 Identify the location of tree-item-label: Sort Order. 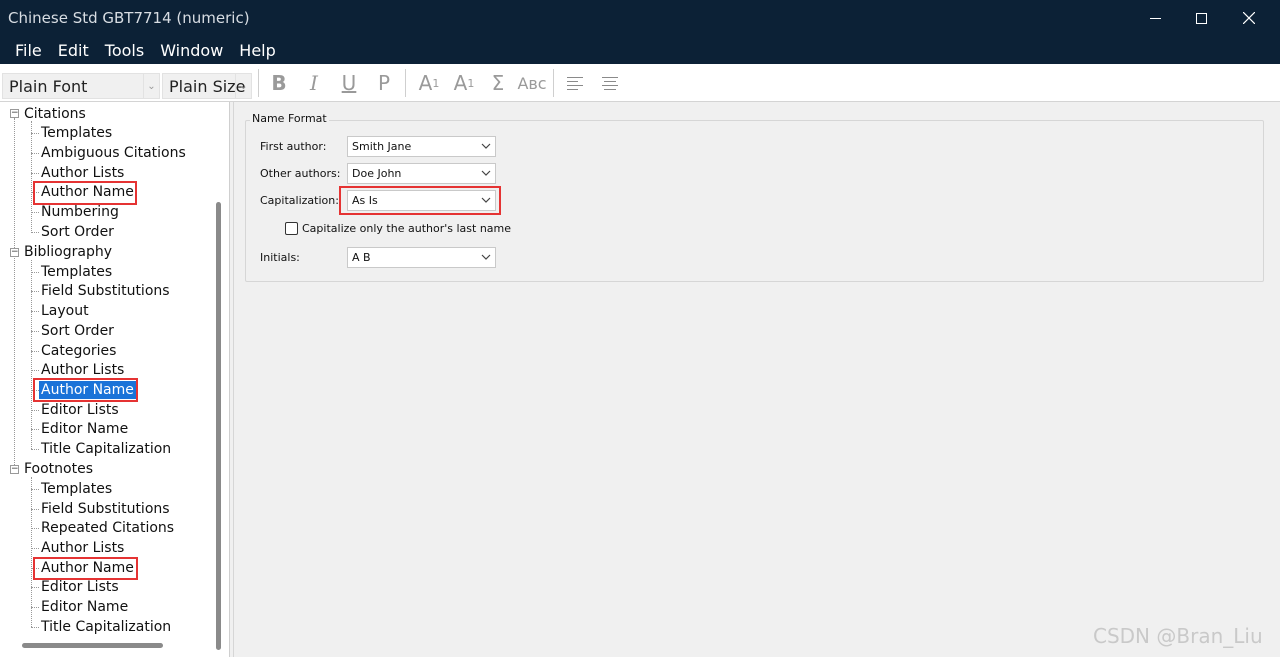
(77, 232).